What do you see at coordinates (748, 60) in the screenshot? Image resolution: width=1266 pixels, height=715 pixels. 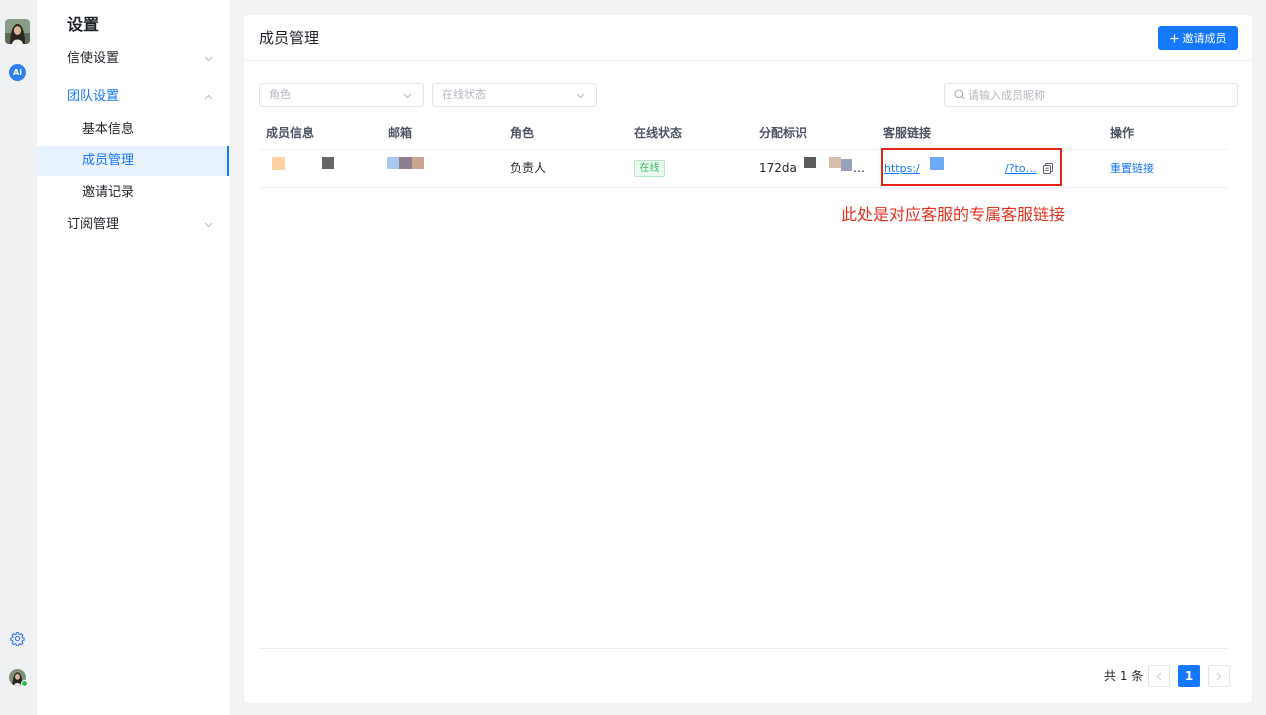 I see `header-divider` at bounding box center [748, 60].